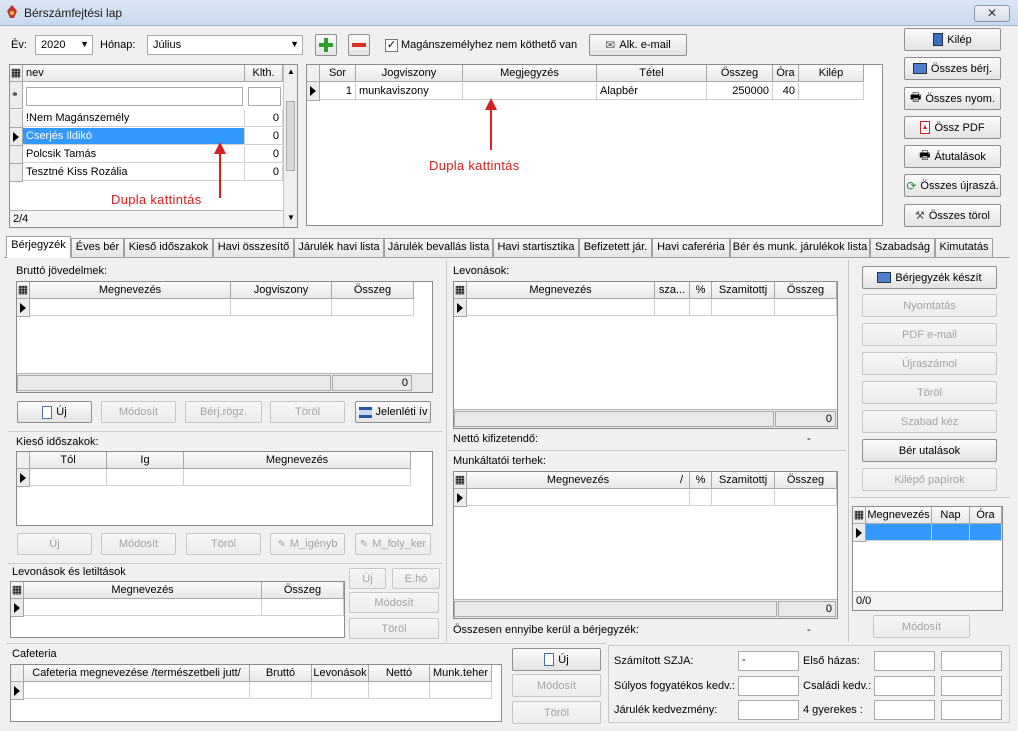  I want to click on col-megjegyzes: Megjegyzés, so click(530, 73).